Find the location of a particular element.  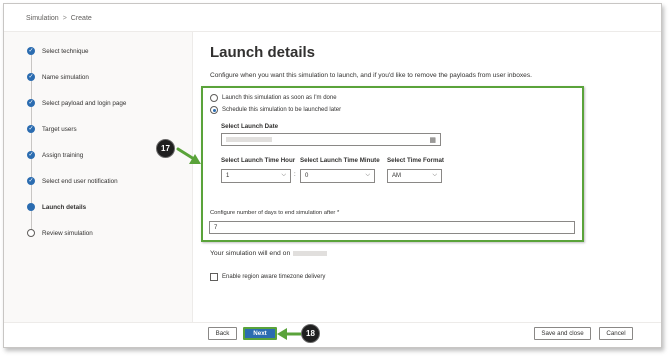

back-button: Back is located at coordinates (222, 333).